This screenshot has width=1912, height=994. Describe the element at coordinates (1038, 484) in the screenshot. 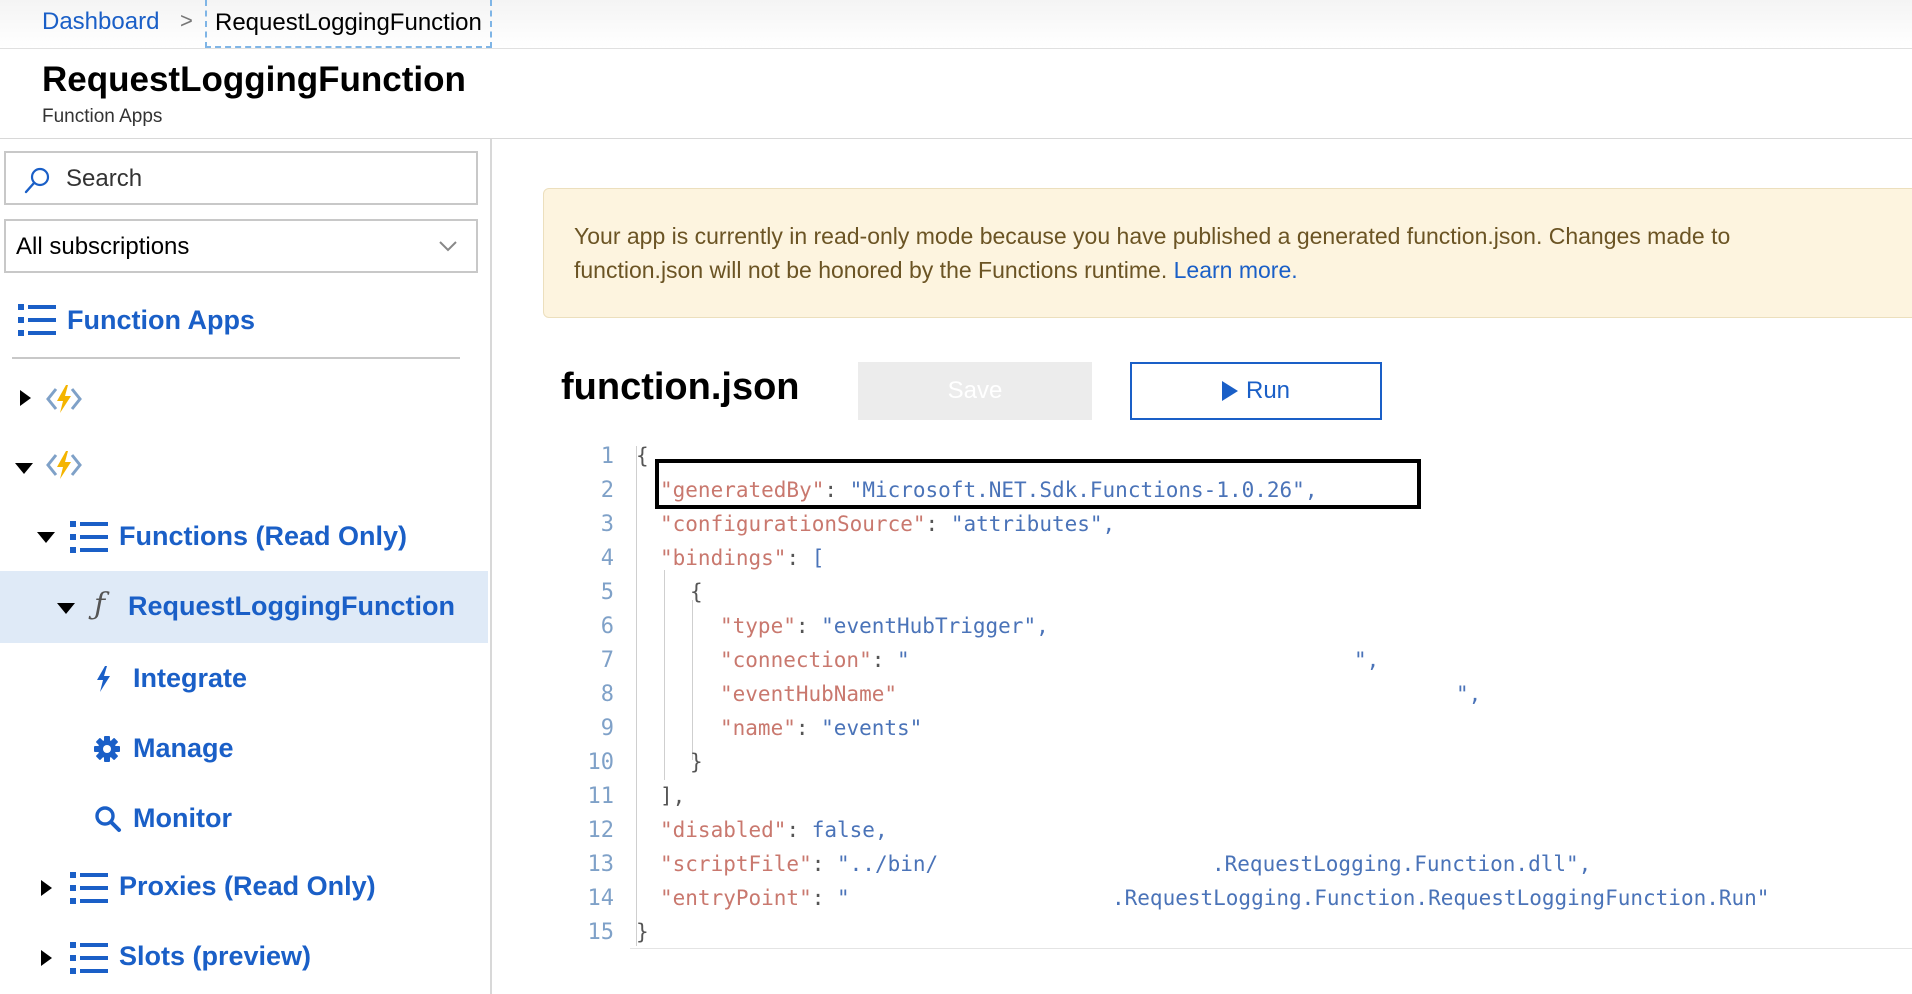

I see `highlight-box` at that location.